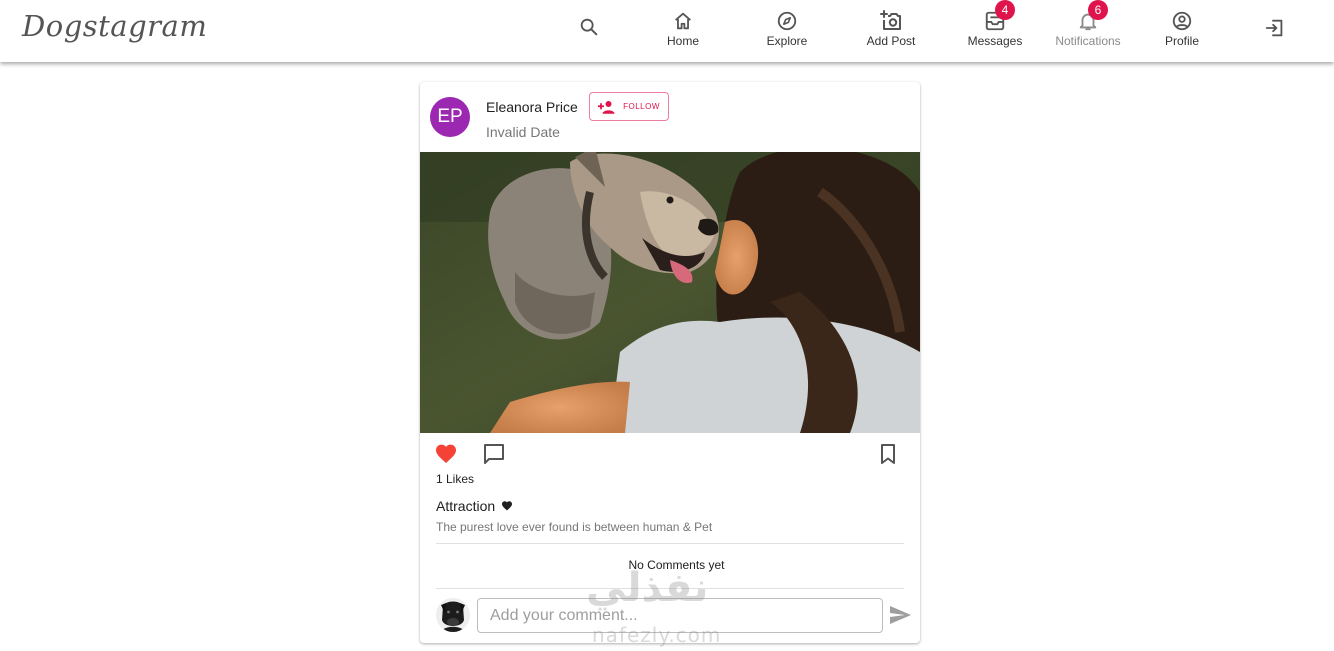 This screenshot has width=1334, height=651. Describe the element at coordinates (641, 106) in the screenshot. I see `follow-label: FOLLOW` at that location.